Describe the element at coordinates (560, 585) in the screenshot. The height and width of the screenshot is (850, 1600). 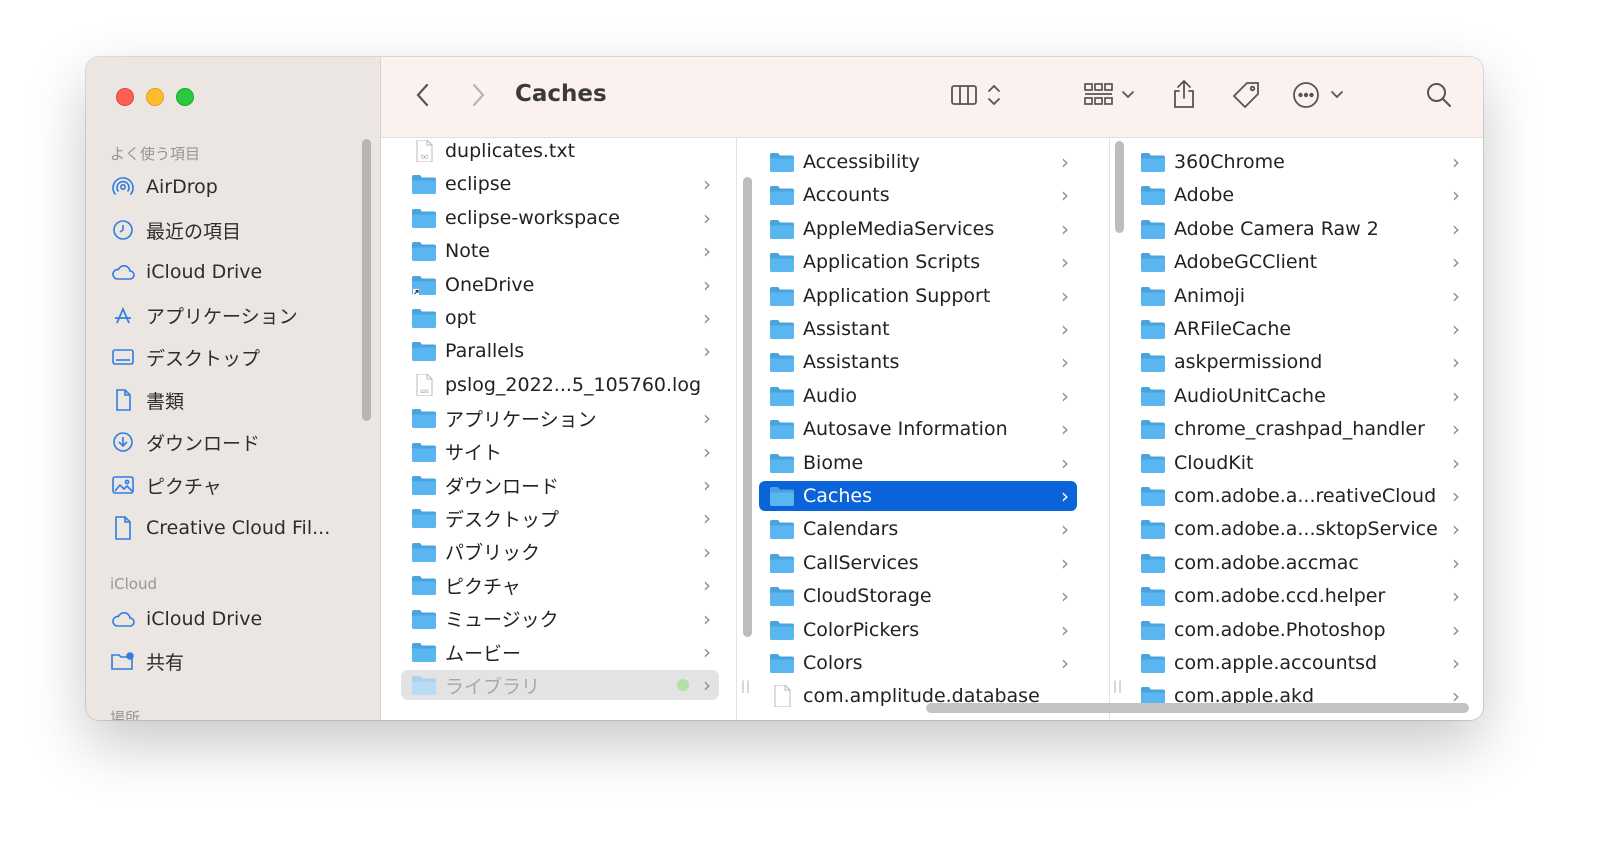
I see `list-item: ピクチャ ›` at that location.